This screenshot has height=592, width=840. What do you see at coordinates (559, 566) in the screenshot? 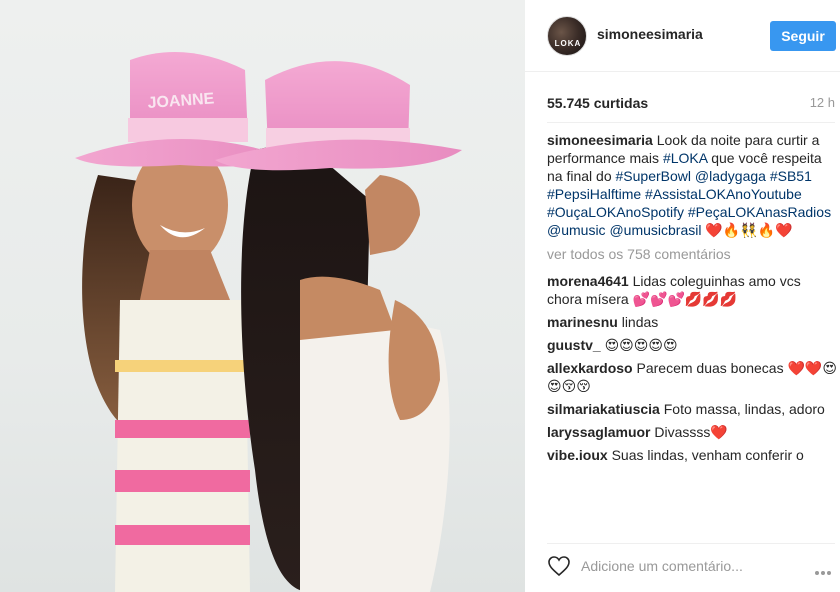
I see `heart-outline-icon` at bounding box center [559, 566].